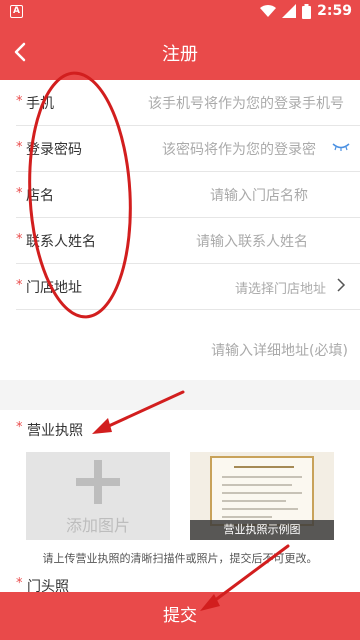 The image size is (360, 640). I want to click on status-bar: A 2:59, so click(180, 12).